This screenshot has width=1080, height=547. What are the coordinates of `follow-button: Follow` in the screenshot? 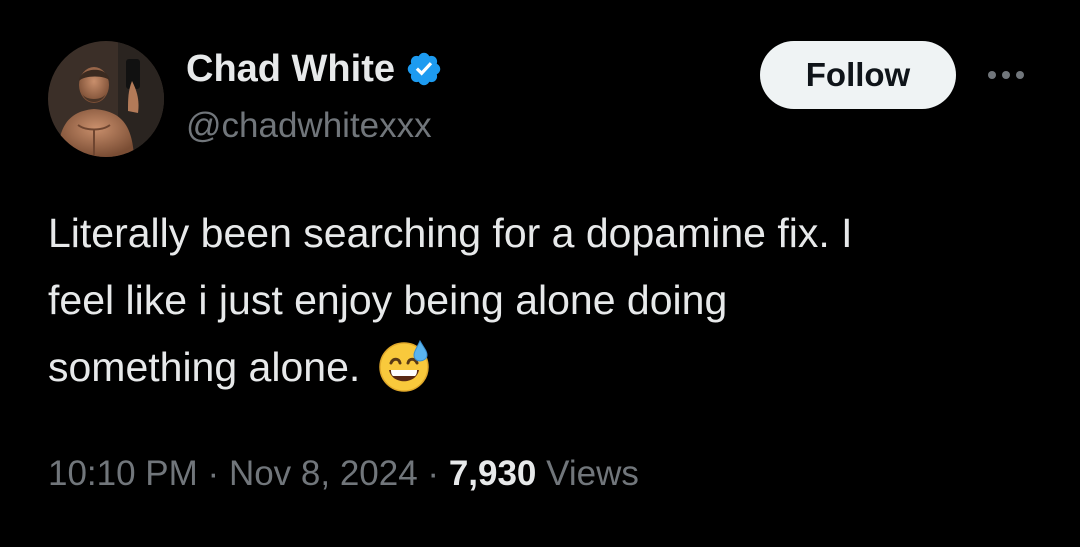 It's located at (858, 75).